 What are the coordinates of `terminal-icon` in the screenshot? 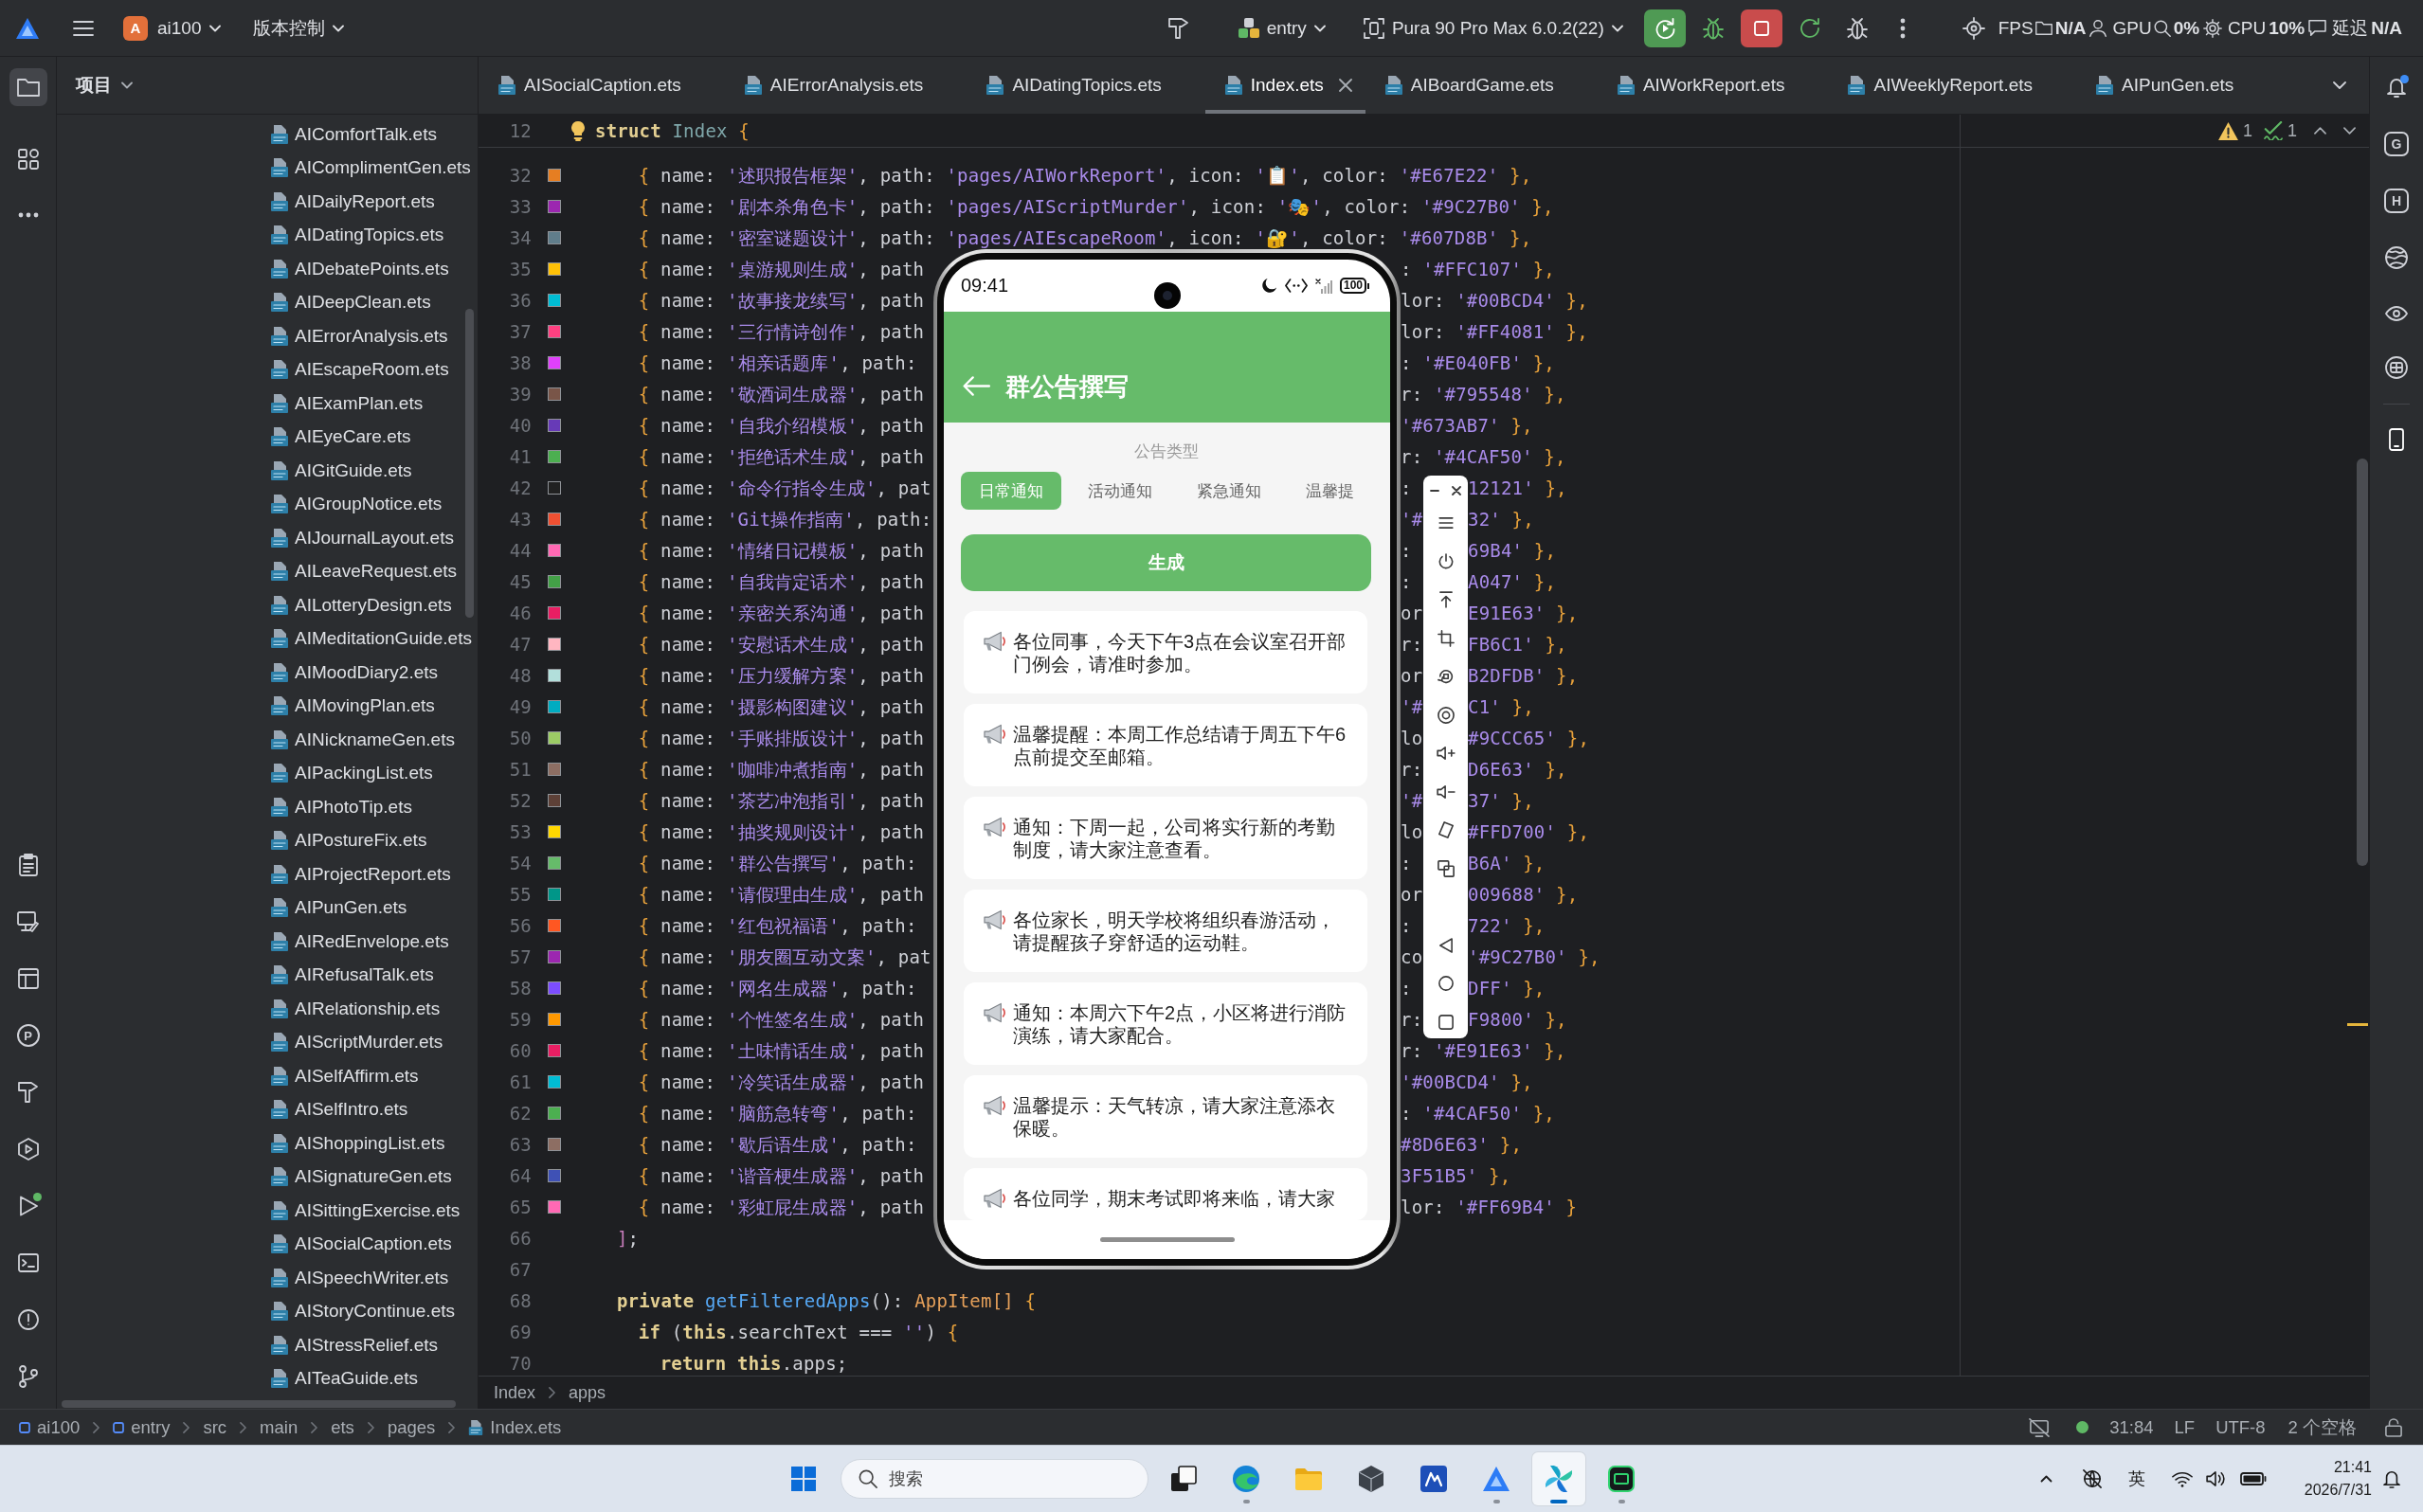 It's located at (28, 1262).